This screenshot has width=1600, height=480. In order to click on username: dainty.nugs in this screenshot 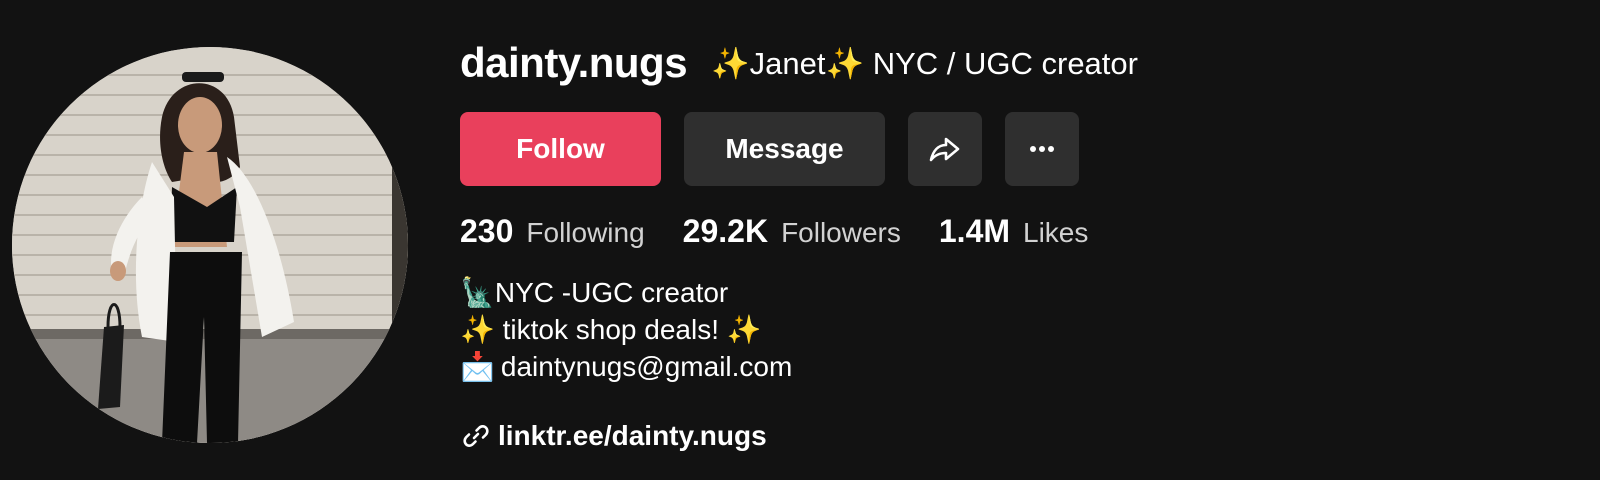, I will do `click(574, 62)`.